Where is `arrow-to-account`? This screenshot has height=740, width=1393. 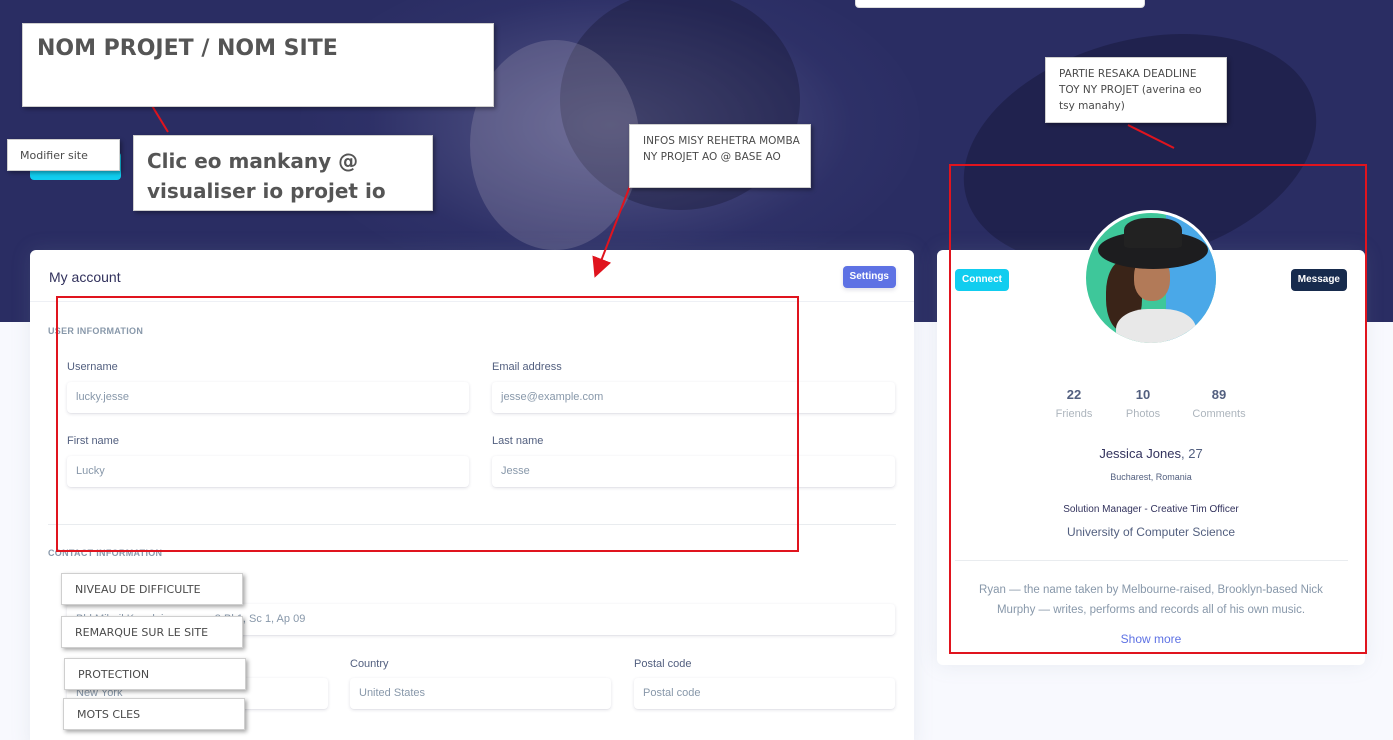 arrow-to-account is located at coordinates (611, 231).